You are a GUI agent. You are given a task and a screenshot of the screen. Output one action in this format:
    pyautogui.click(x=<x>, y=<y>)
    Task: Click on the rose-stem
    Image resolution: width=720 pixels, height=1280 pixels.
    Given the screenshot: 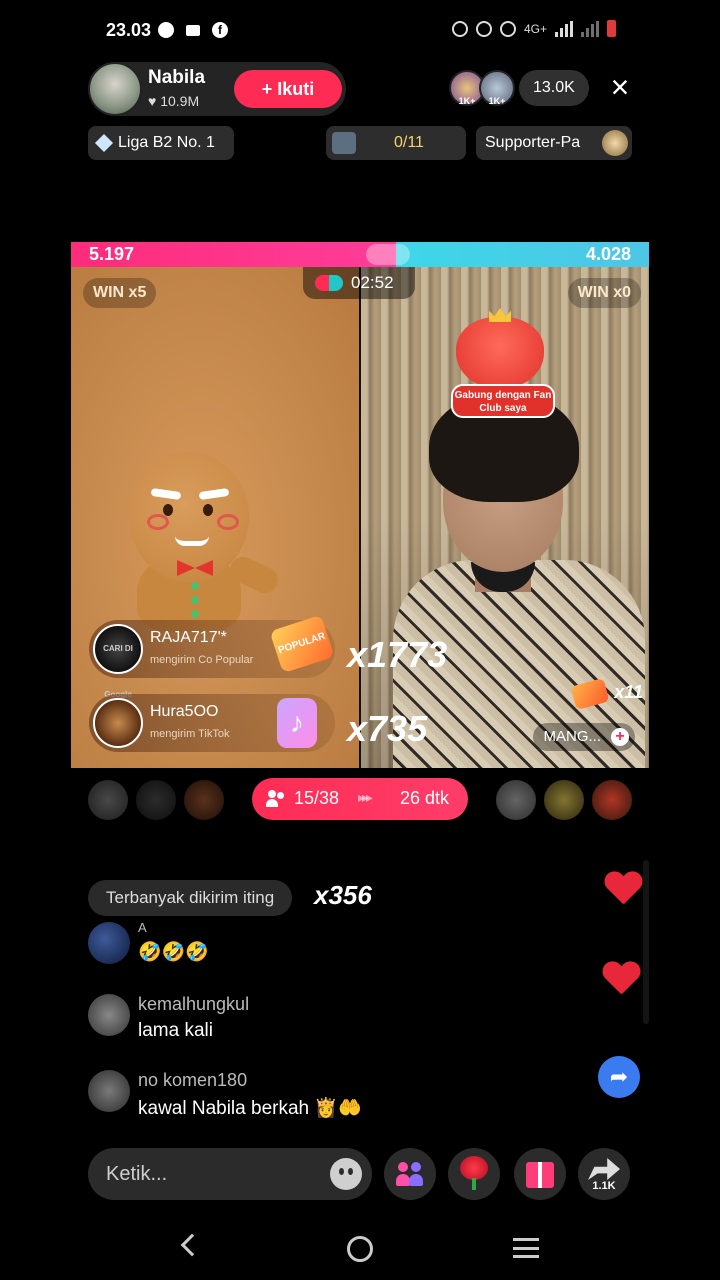 What is the action you would take?
    pyautogui.click(x=474, y=1184)
    